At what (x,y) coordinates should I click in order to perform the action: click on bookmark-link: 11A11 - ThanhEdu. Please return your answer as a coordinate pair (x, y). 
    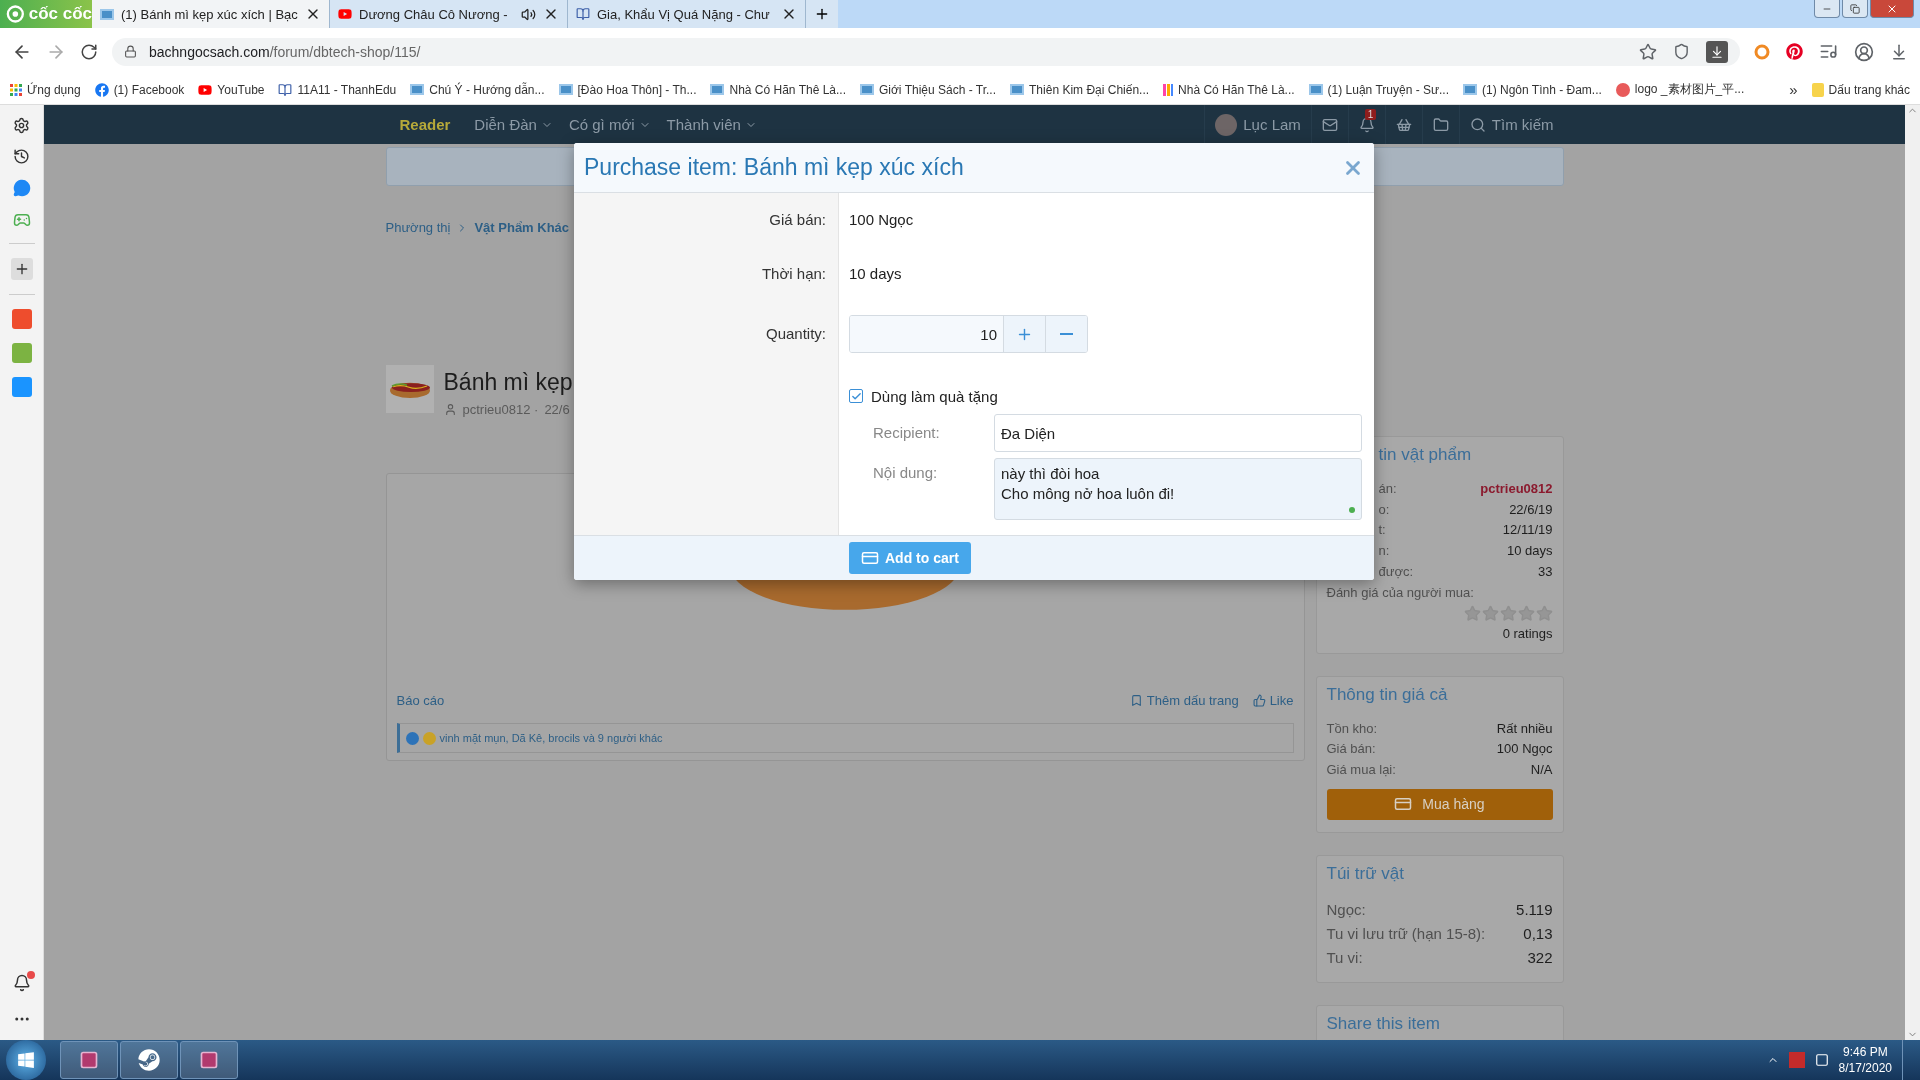
    Looking at the image, I should click on (337, 89).